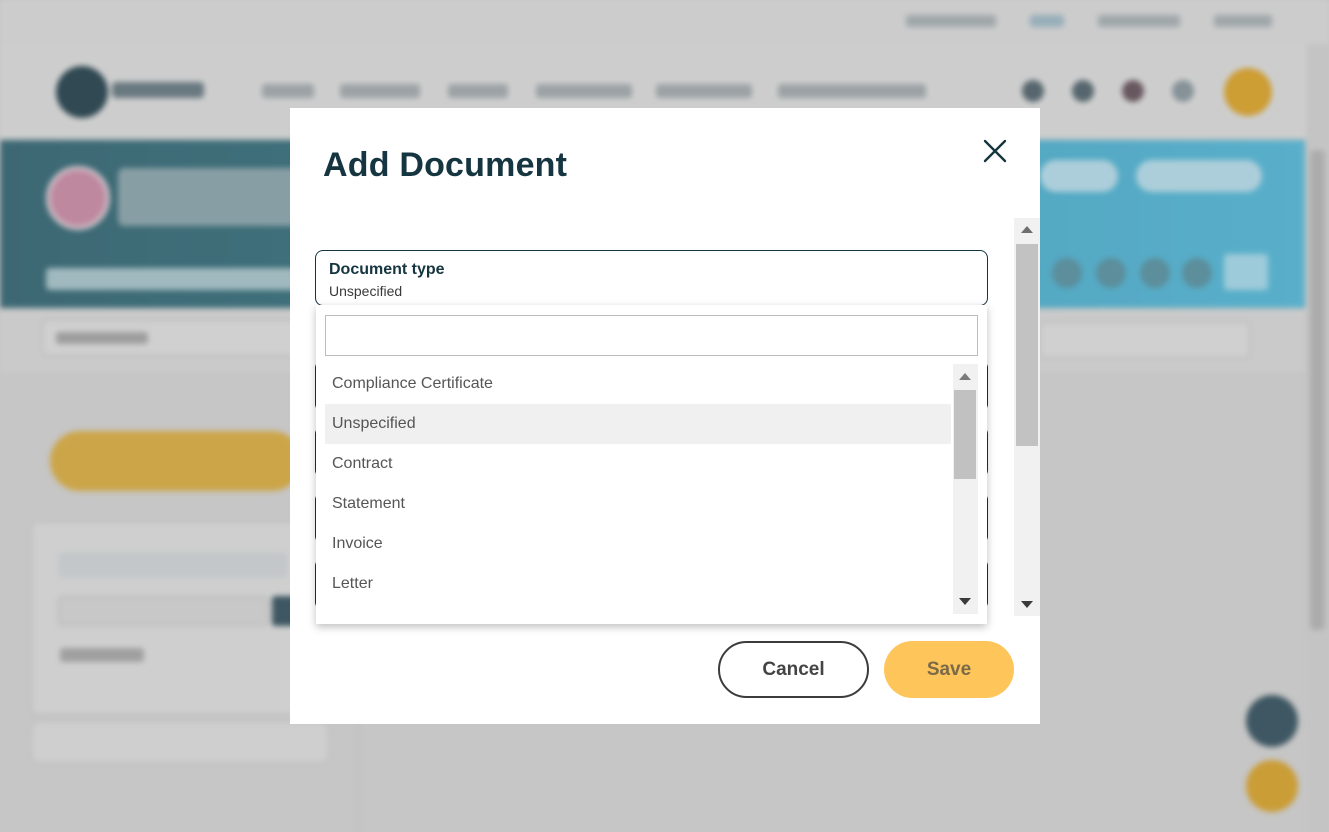  I want to click on dropdown-scrollbar-thumb, so click(965, 434).